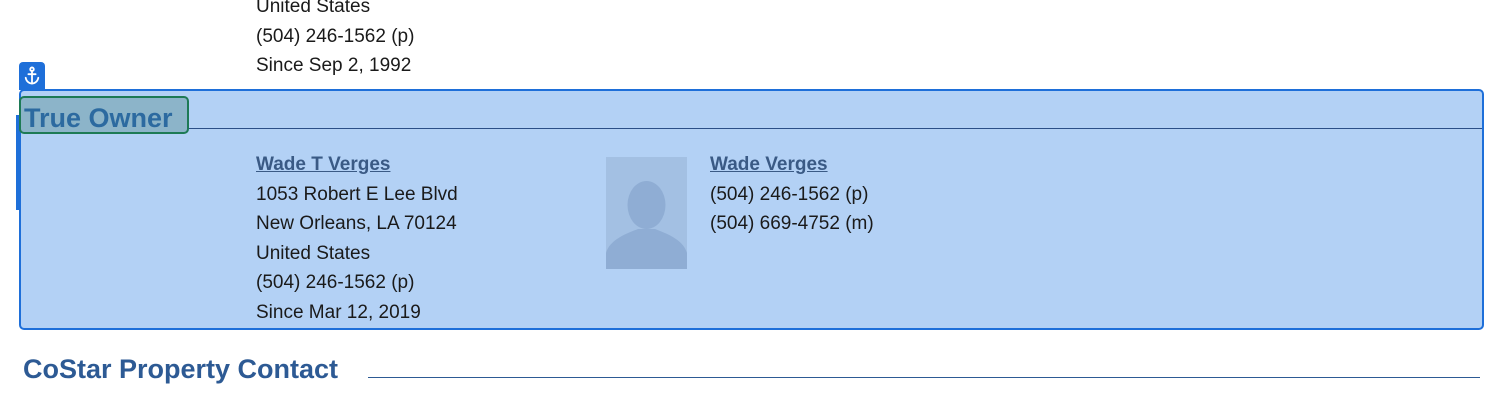 The width and height of the screenshot is (1504, 400). Describe the element at coordinates (313, 253) in the screenshot. I see `owner-country: United States` at that location.